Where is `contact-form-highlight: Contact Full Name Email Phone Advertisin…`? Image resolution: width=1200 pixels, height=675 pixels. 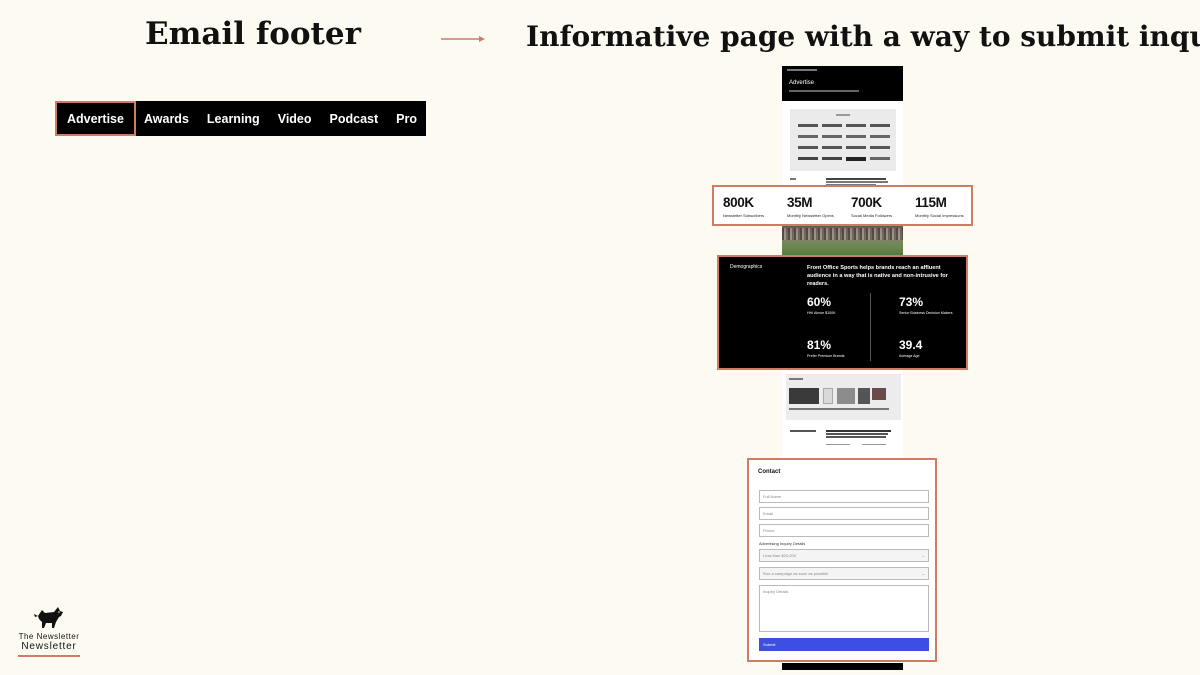 contact-form-highlight: Contact Full Name Email Phone Advertisin… is located at coordinates (842, 560).